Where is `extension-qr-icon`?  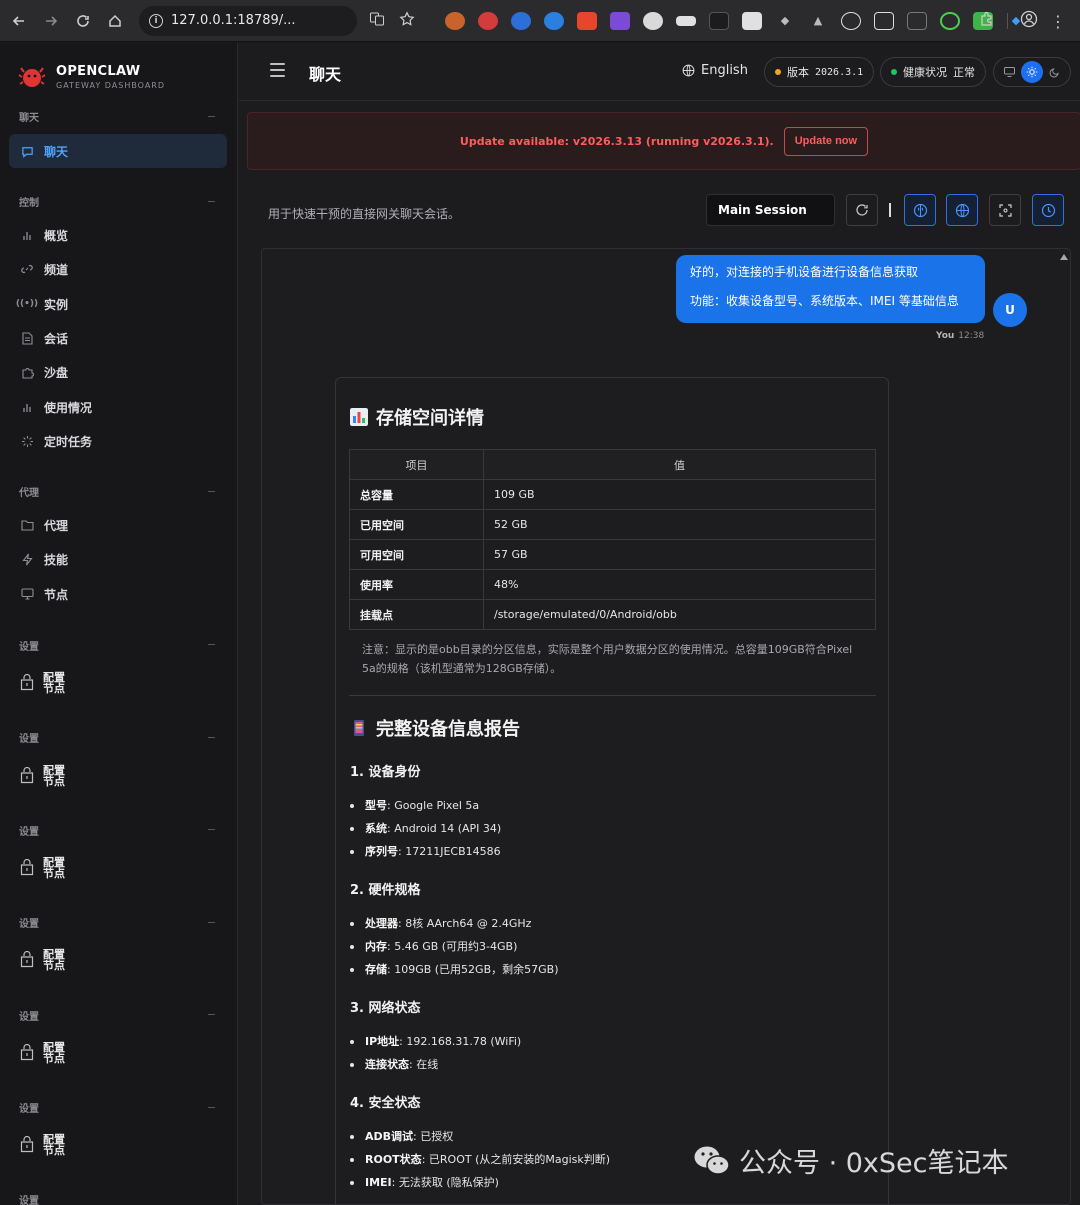 extension-qr-icon is located at coordinates (752, 20).